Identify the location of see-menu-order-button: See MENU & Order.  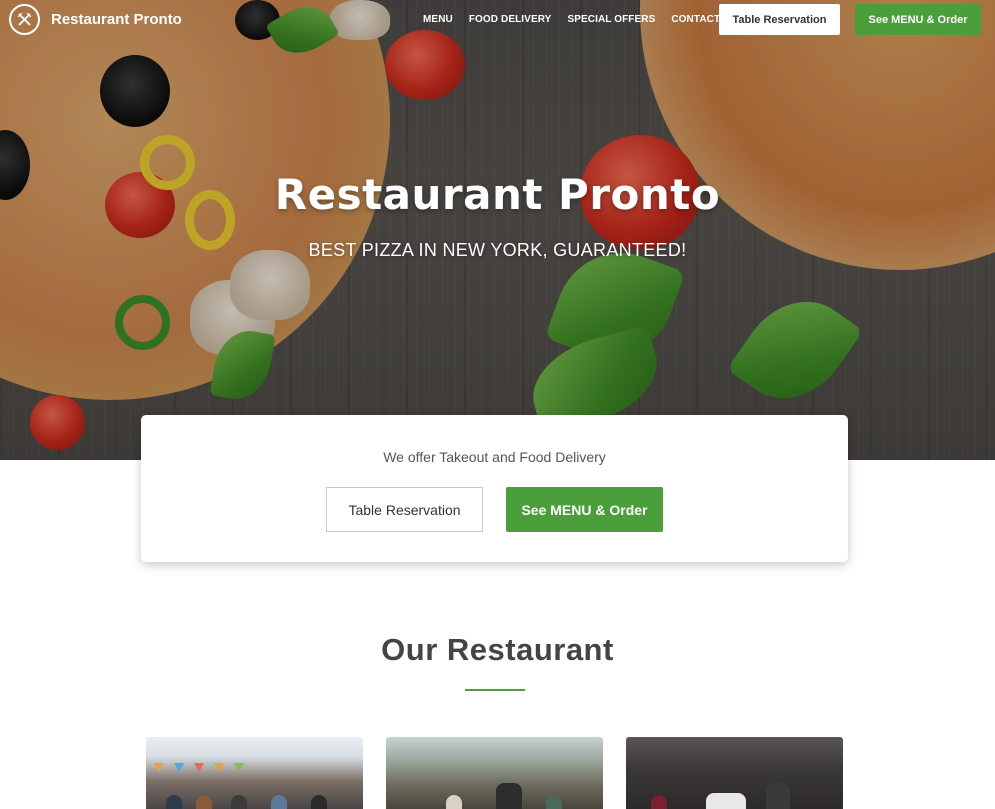
(584, 509).